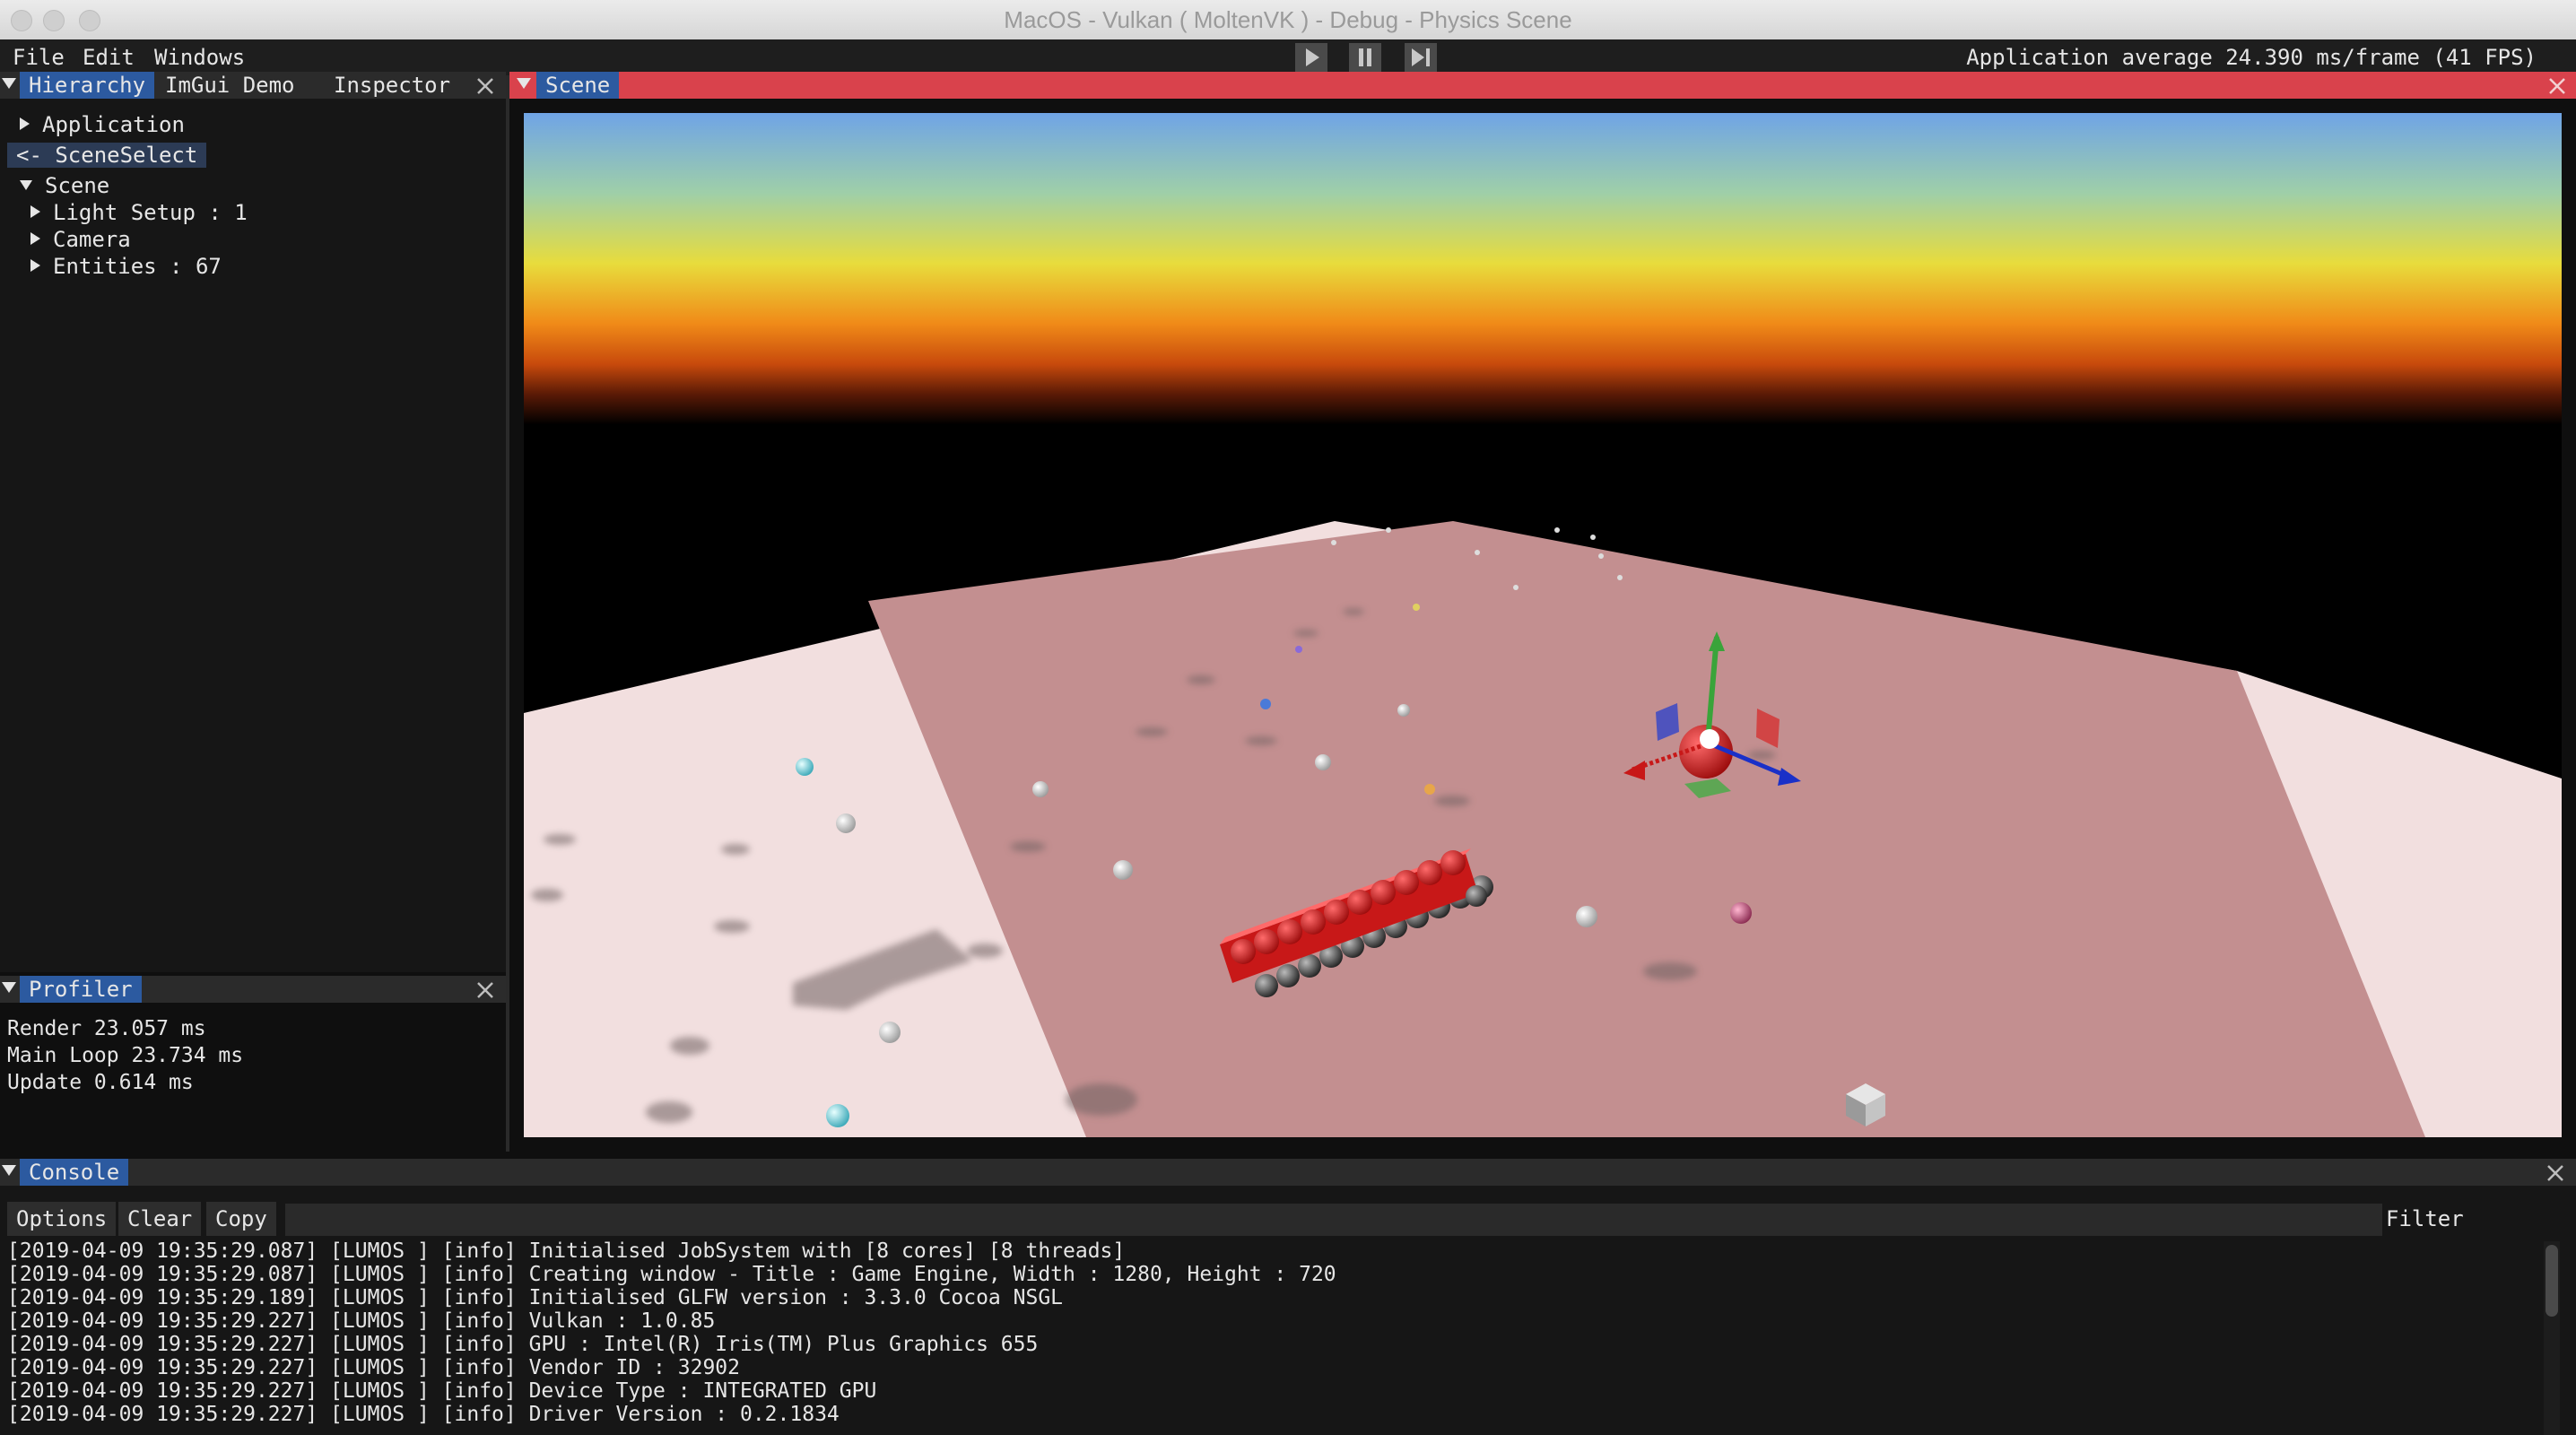 Image resolution: width=2576 pixels, height=1435 pixels. Describe the element at coordinates (87, 85) in the screenshot. I see `tab-hierarchy: Hierarchy` at that location.